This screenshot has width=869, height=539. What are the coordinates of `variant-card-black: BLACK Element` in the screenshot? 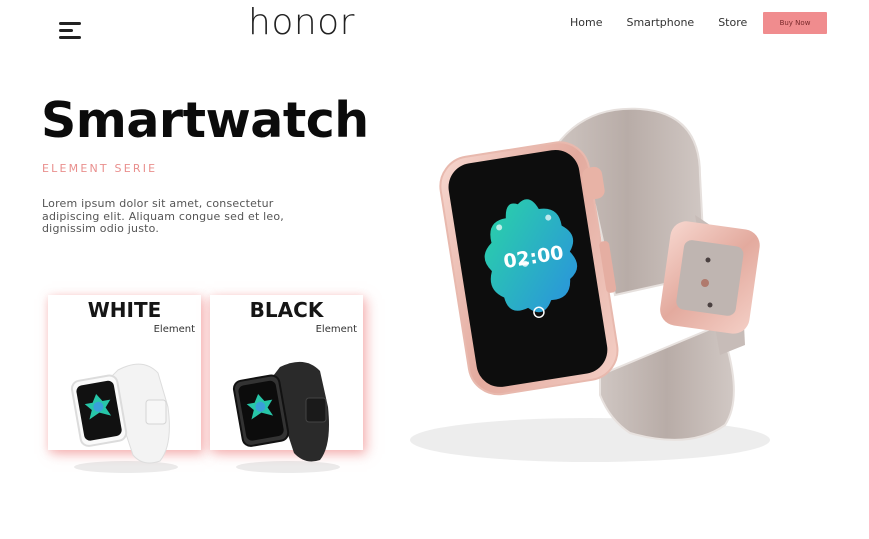 It's located at (286, 384).